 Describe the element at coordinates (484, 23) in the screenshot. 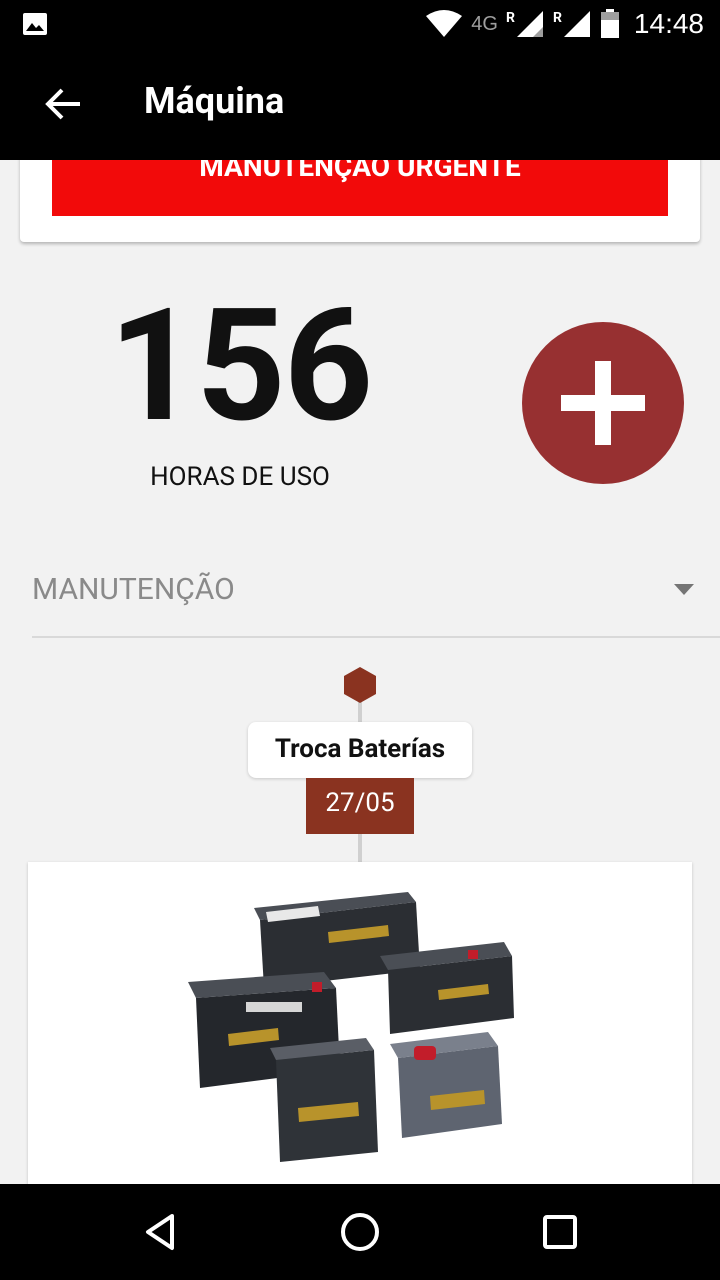

I see `network-type: 4G` at that location.